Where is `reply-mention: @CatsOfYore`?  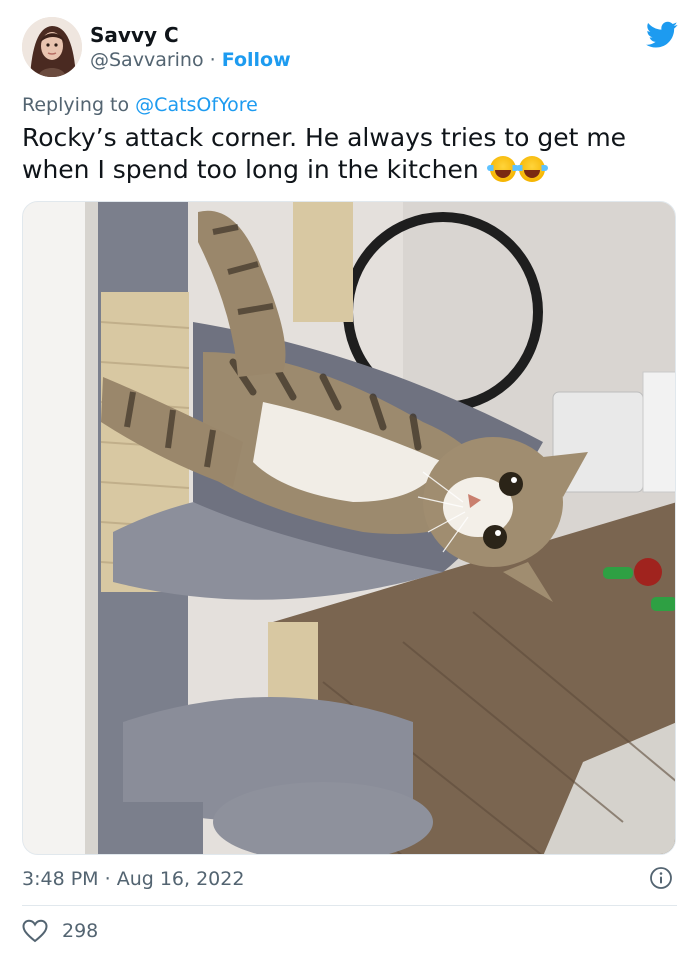
reply-mention: @CatsOfYore is located at coordinates (196, 105).